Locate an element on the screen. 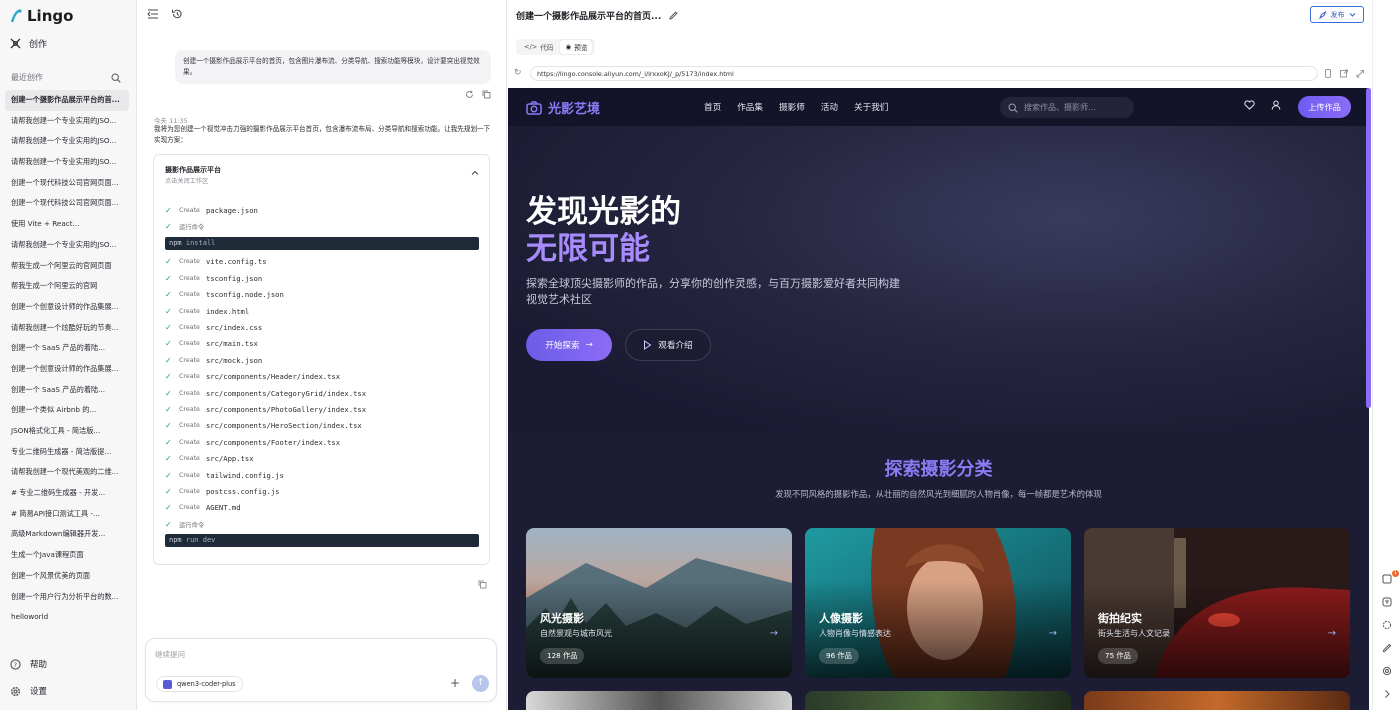 This screenshot has width=1400, height=710. notification-icon is located at coordinates (1387, 579).